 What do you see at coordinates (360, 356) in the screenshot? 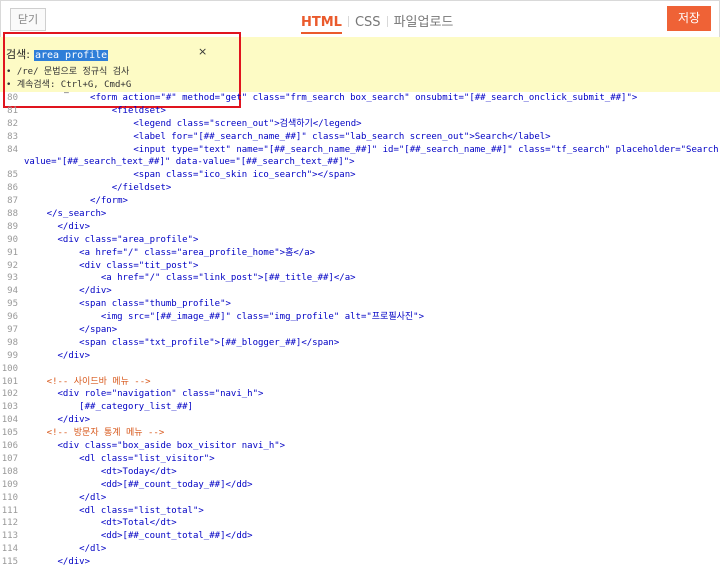
I see `code-line: 99 </div>` at bounding box center [360, 356].